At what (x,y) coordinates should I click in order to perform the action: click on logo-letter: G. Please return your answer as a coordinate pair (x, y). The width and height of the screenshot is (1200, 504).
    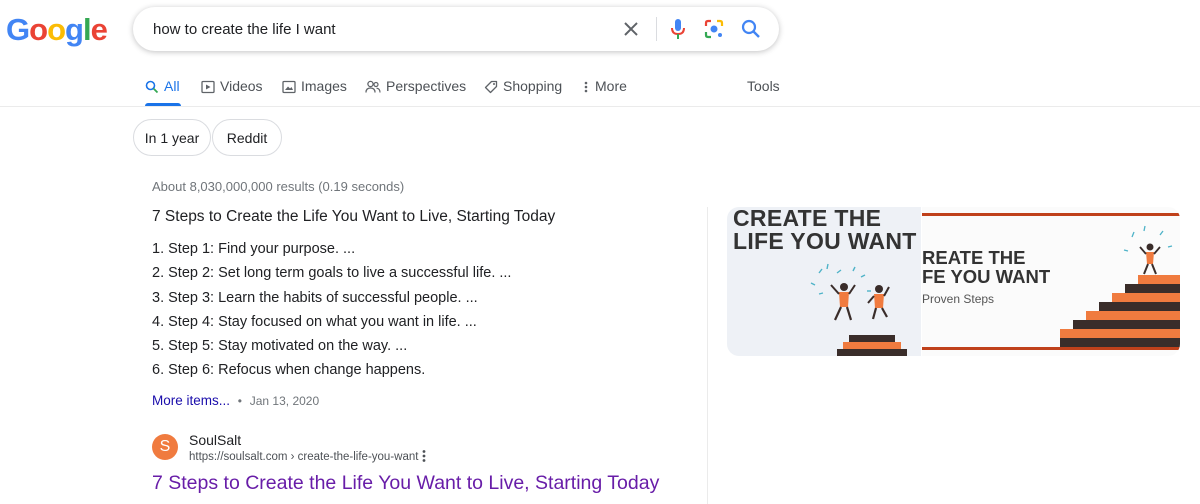
    Looking at the image, I should click on (18, 29).